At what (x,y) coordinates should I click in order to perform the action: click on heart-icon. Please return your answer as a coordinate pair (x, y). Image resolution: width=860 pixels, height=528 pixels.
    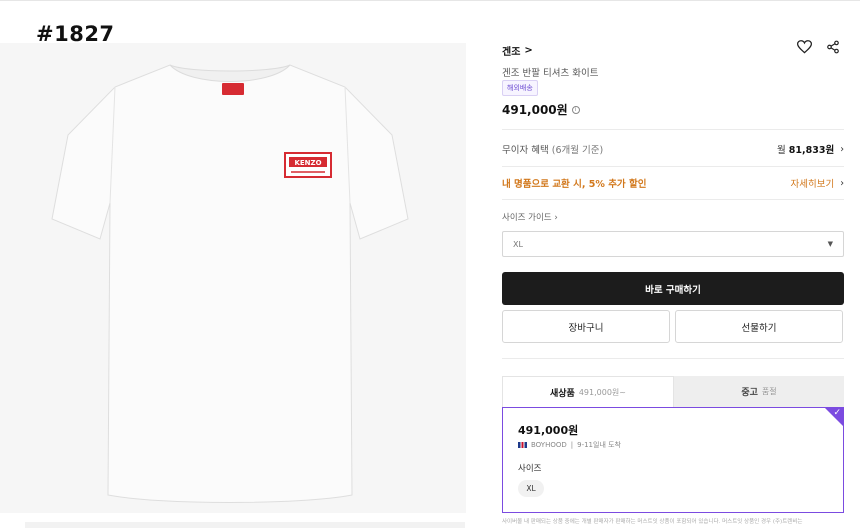
    Looking at the image, I should click on (804, 47).